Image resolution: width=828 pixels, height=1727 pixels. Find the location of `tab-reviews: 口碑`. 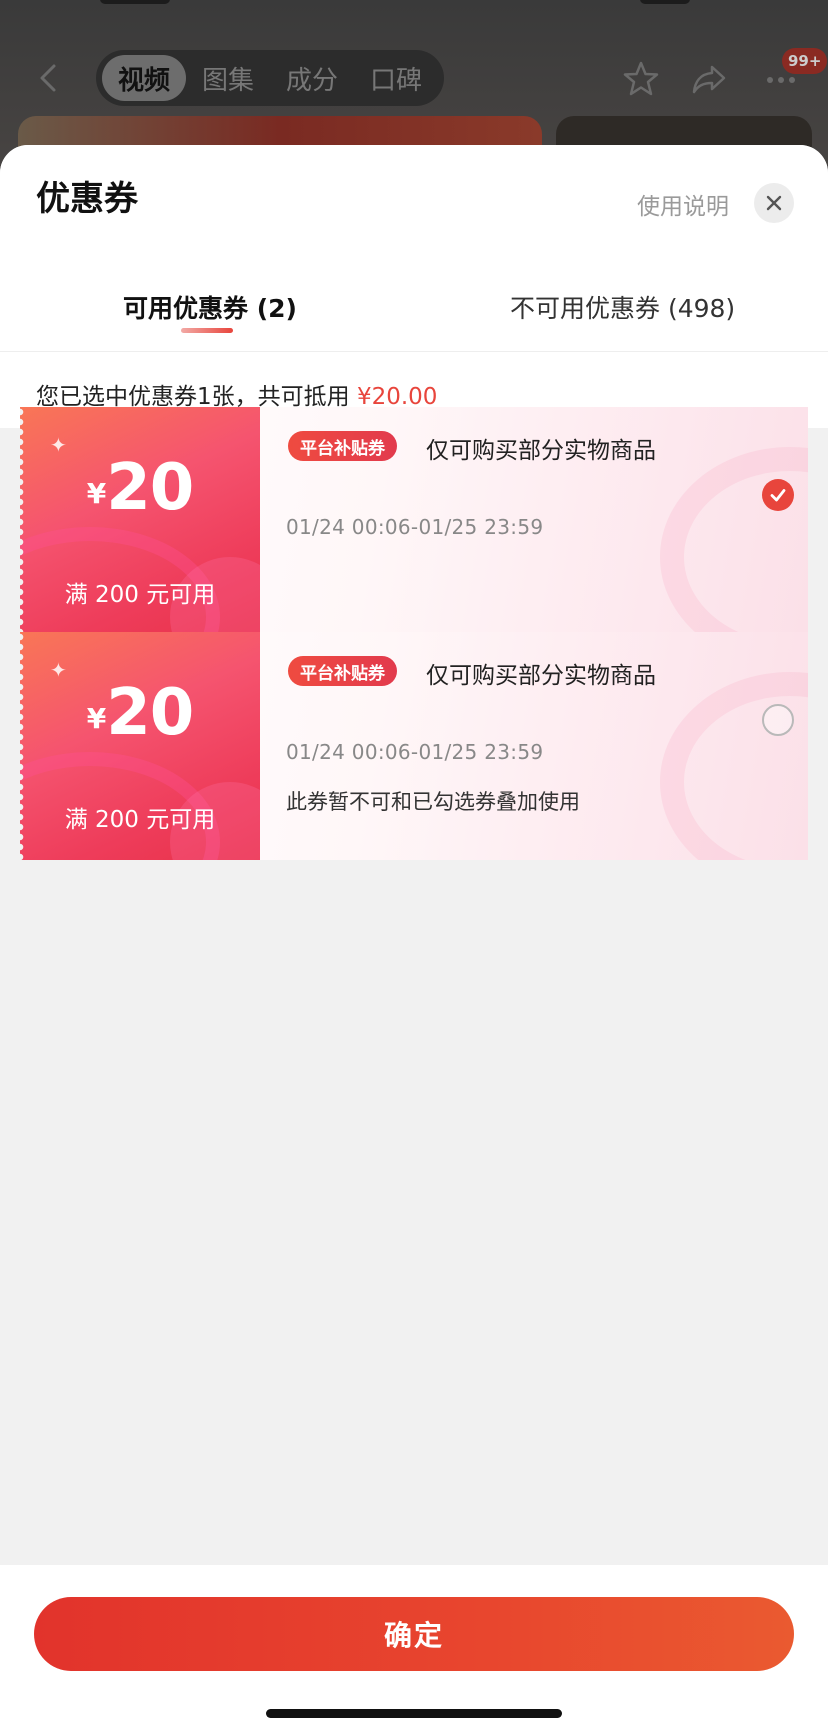

tab-reviews: 口碑 is located at coordinates (396, 78).